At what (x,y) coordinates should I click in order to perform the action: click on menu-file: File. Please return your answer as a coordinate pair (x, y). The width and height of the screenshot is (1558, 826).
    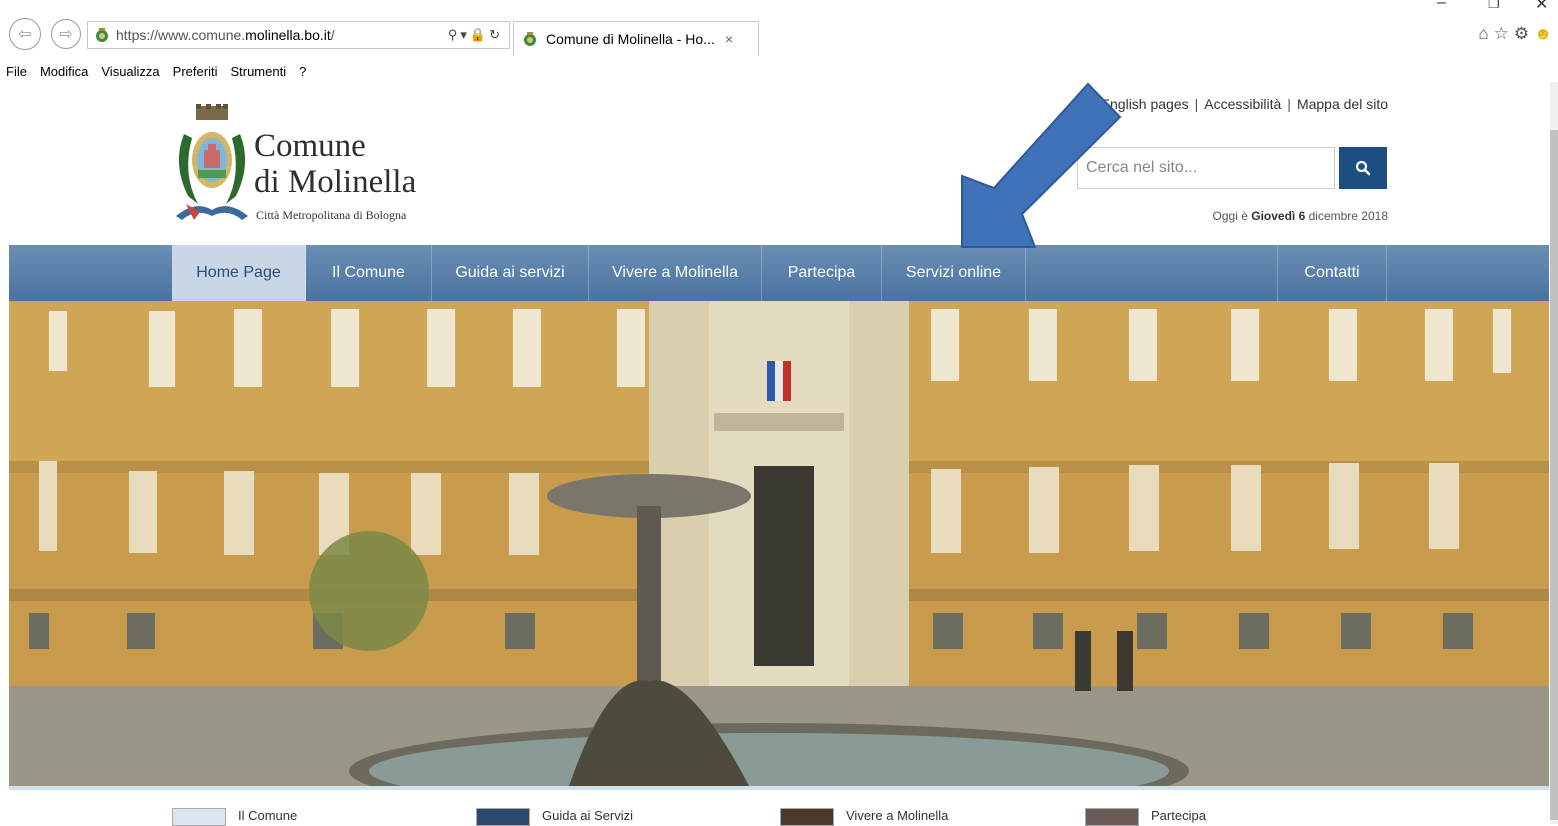
    Looking at the image, I should click on (16, 71).